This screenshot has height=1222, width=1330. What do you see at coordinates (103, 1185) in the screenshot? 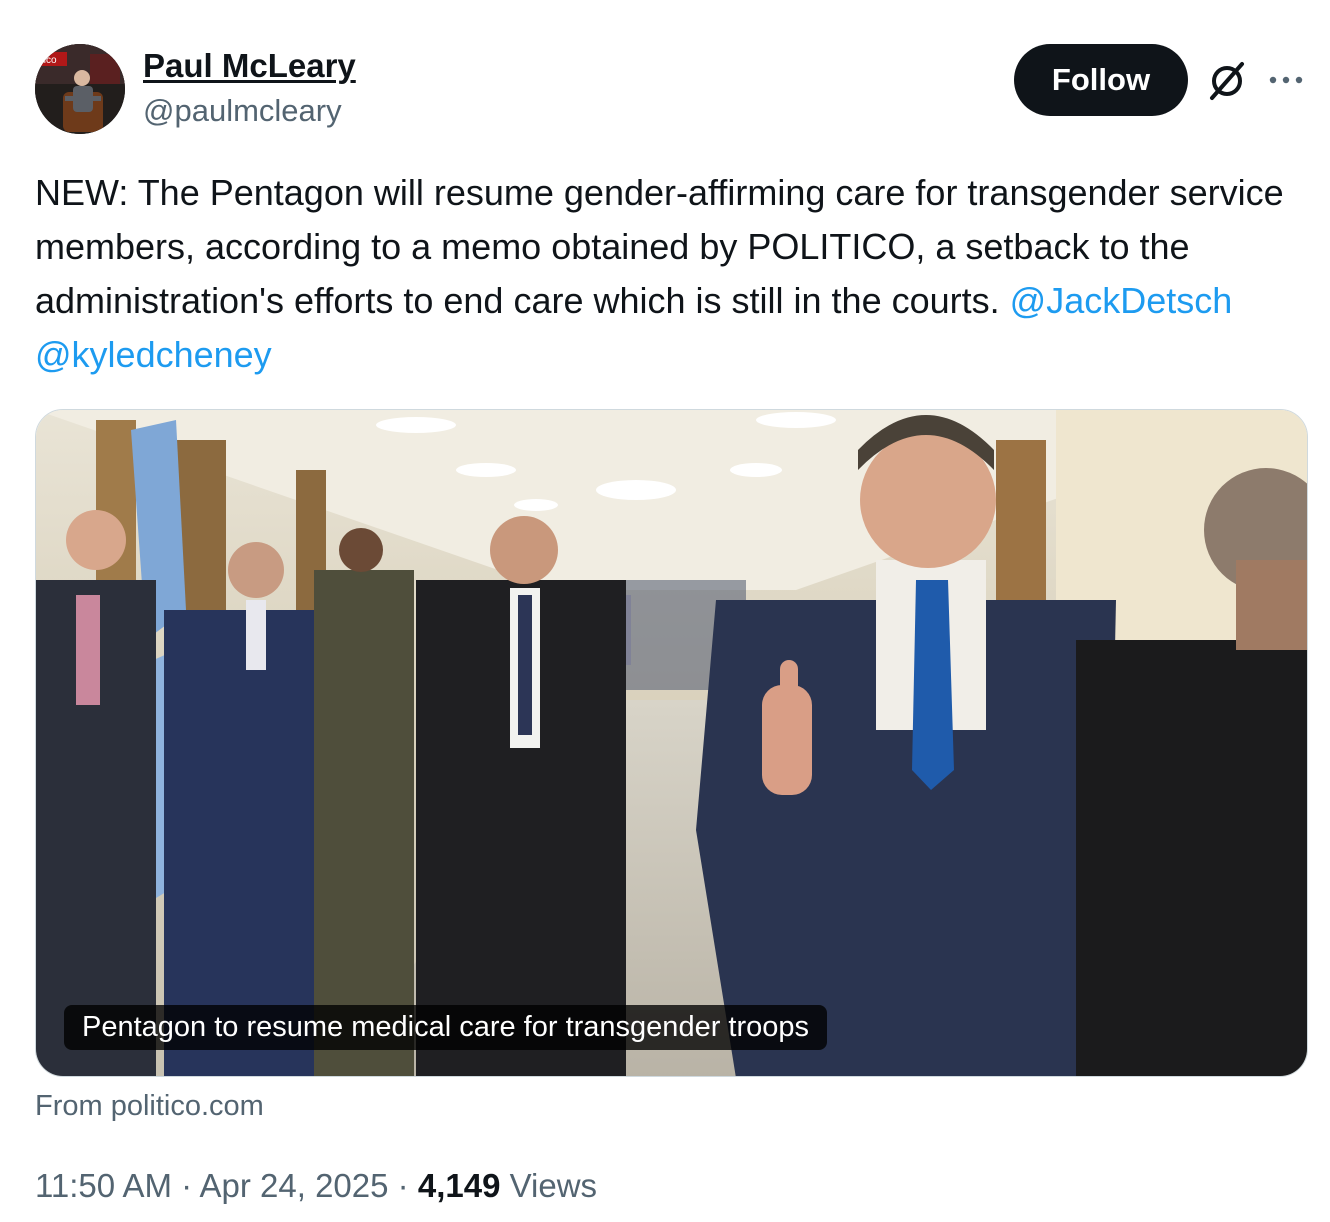
I see `tweet-time: 11:50 AM` at bounding box center [103, 1185].